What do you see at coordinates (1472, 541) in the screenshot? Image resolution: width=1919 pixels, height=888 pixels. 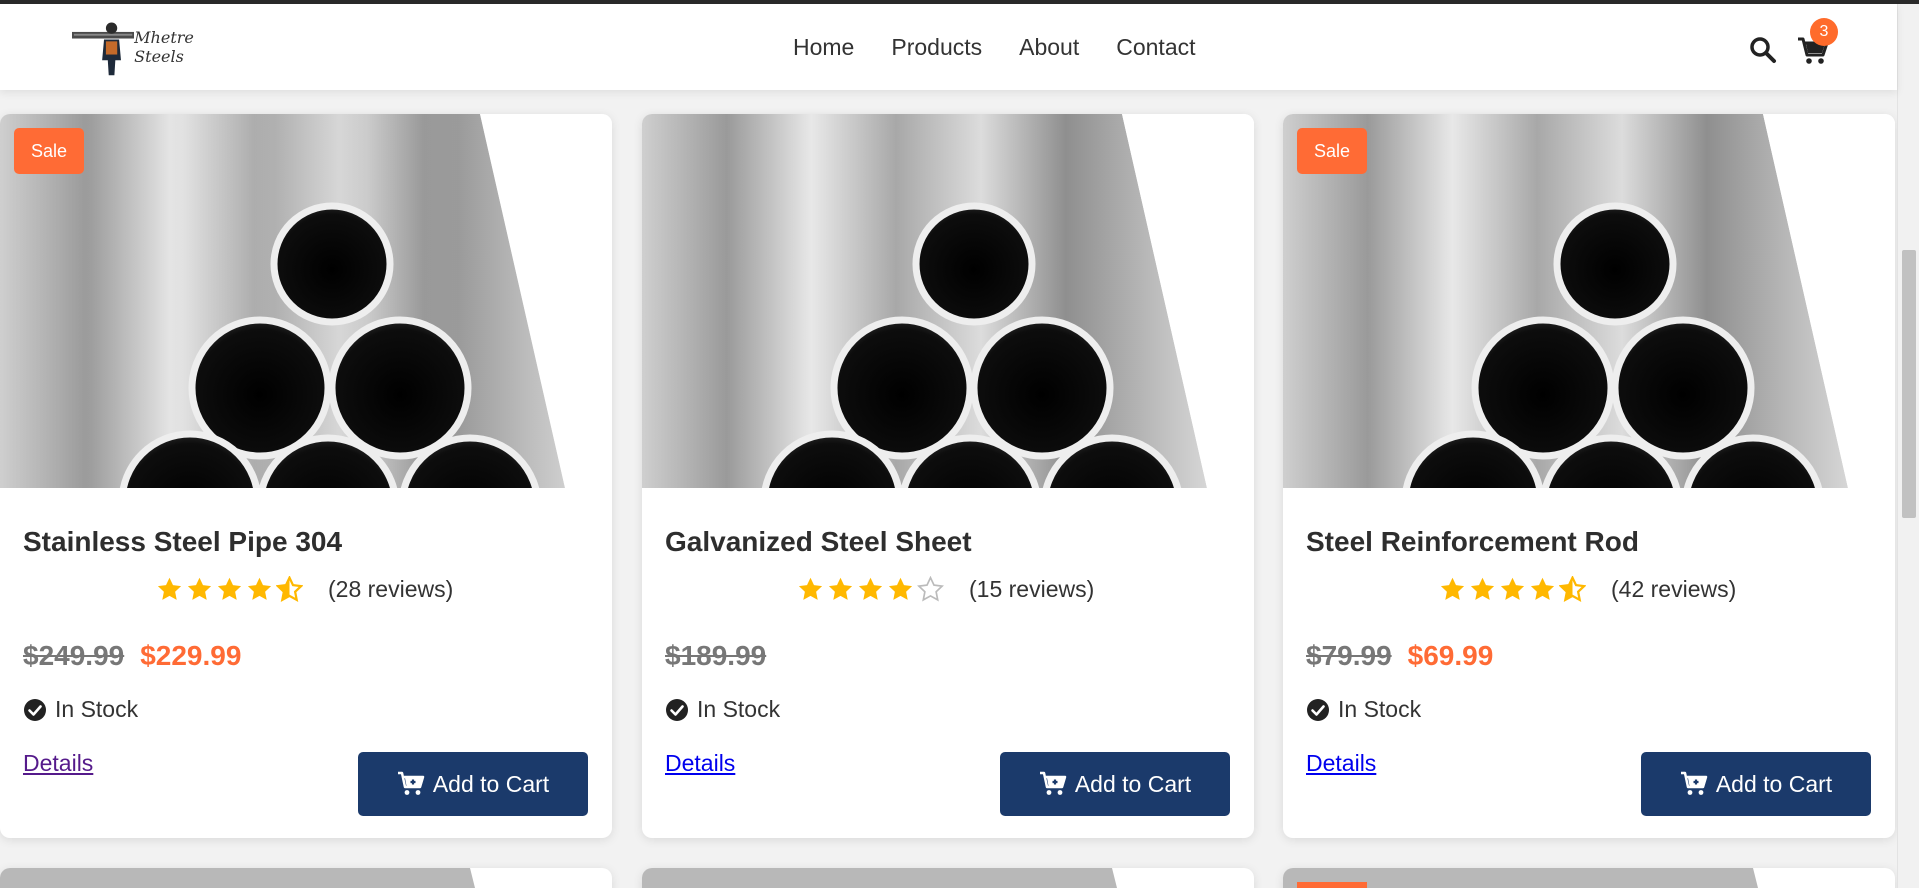 I see `product-title: Steel Reinforcement Rod` at bounding box center [1472, 541].